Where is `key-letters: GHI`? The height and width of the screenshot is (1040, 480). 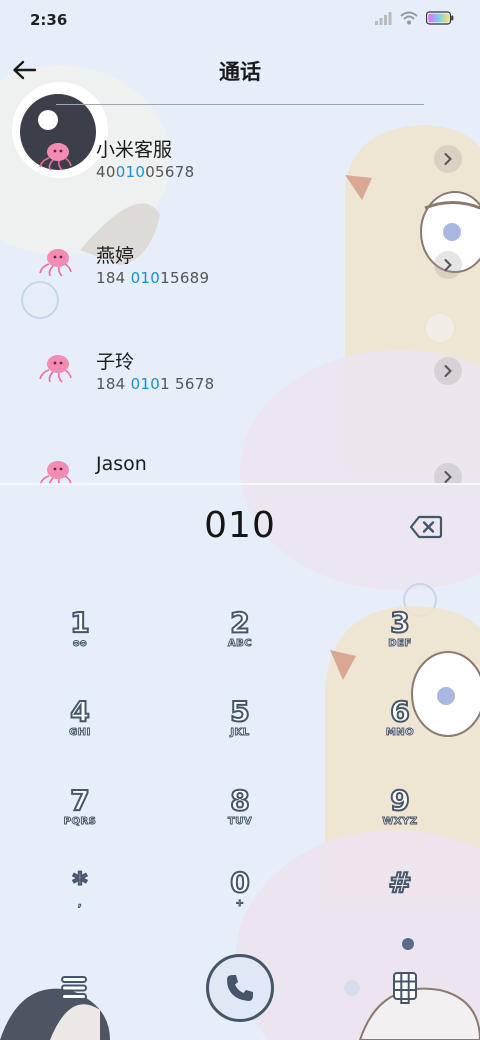
key-letters: GHI is located at coordinates (80, 733).